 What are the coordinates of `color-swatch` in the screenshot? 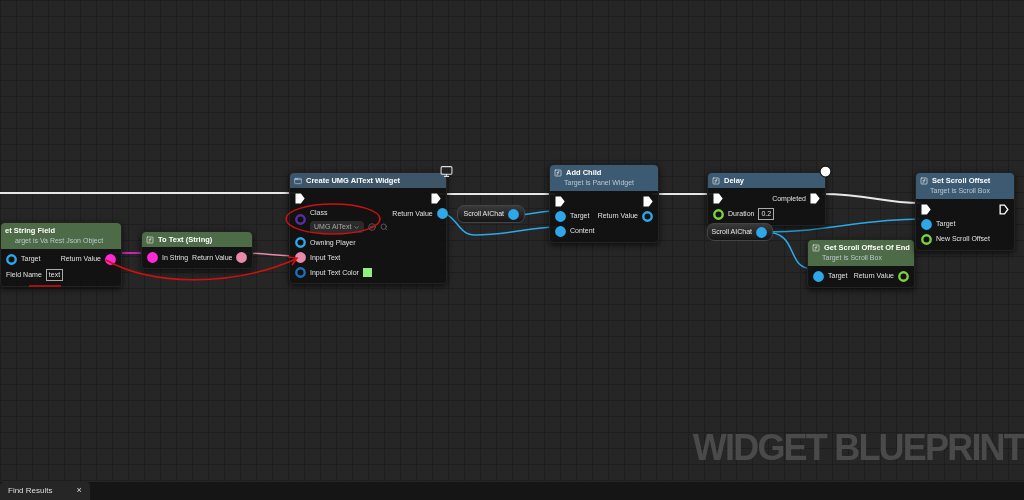 It's located at (367, 273).